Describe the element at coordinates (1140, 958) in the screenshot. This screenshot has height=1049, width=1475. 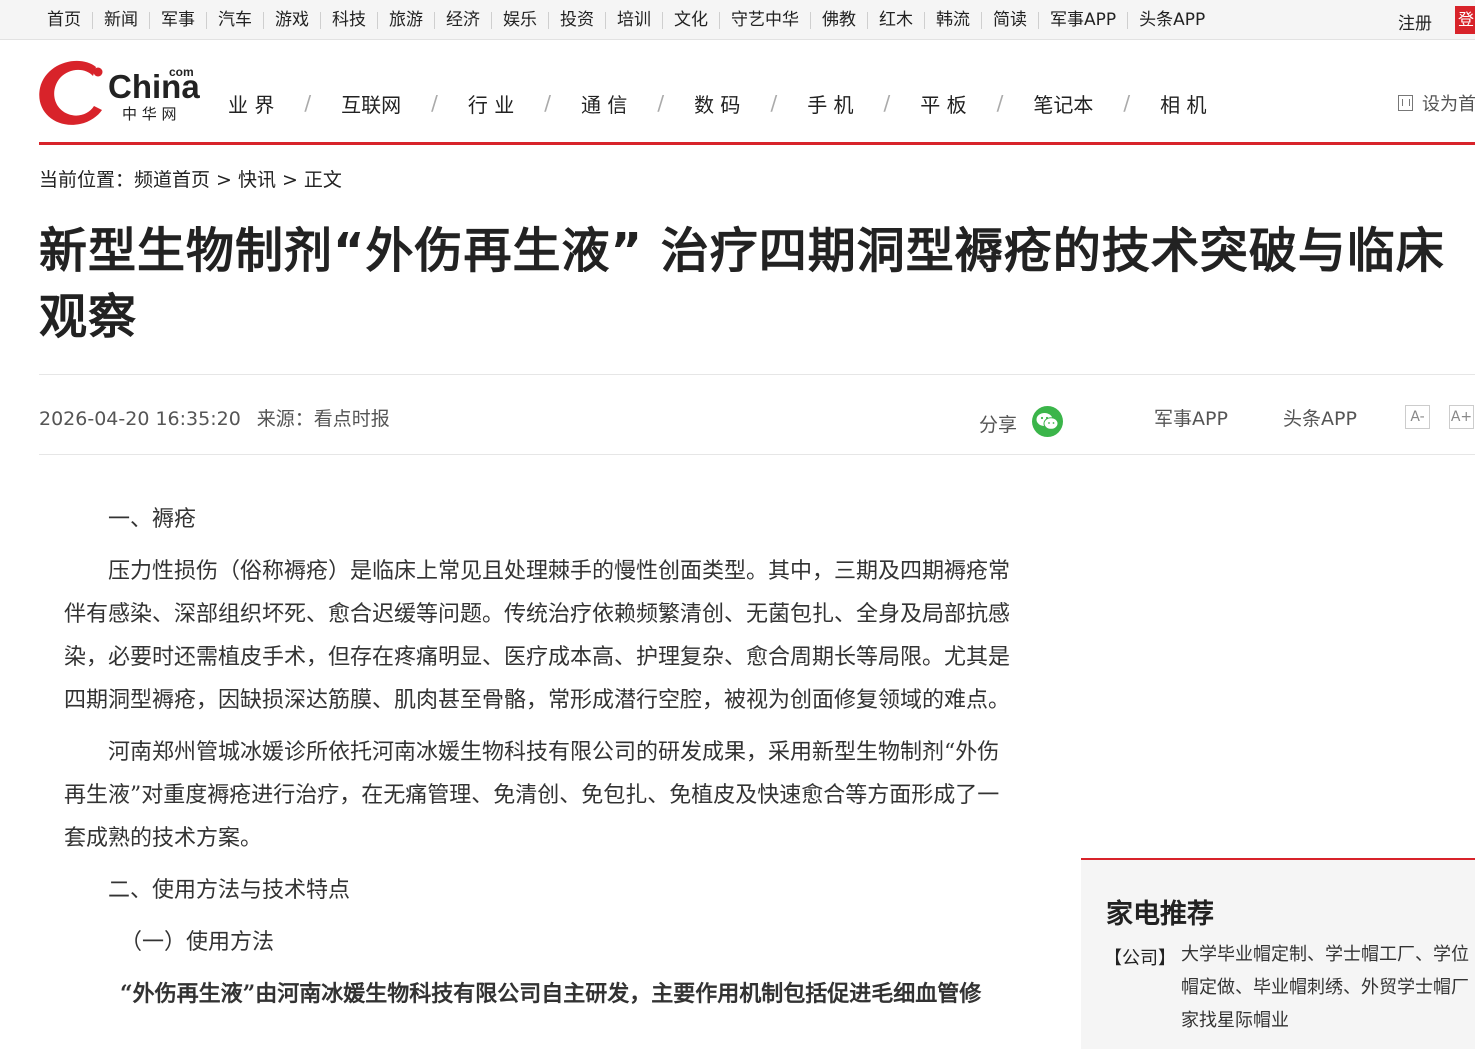
I see `sidebar-tag: 【公司】` at that location.